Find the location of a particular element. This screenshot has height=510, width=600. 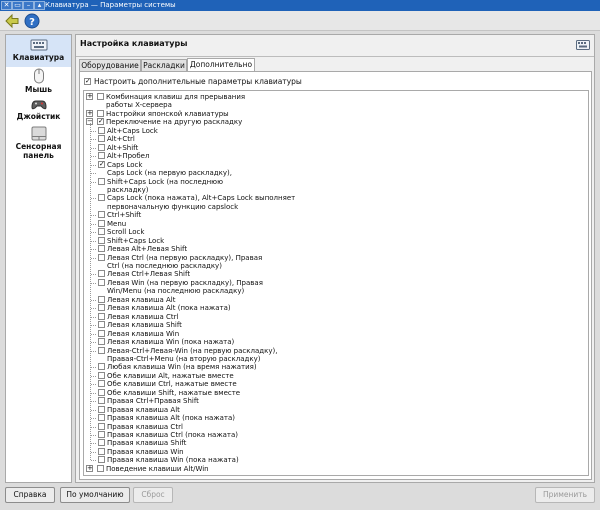

tree-item: Правая клавиша Win (пока нажата) is located at coordinates (334, 460).